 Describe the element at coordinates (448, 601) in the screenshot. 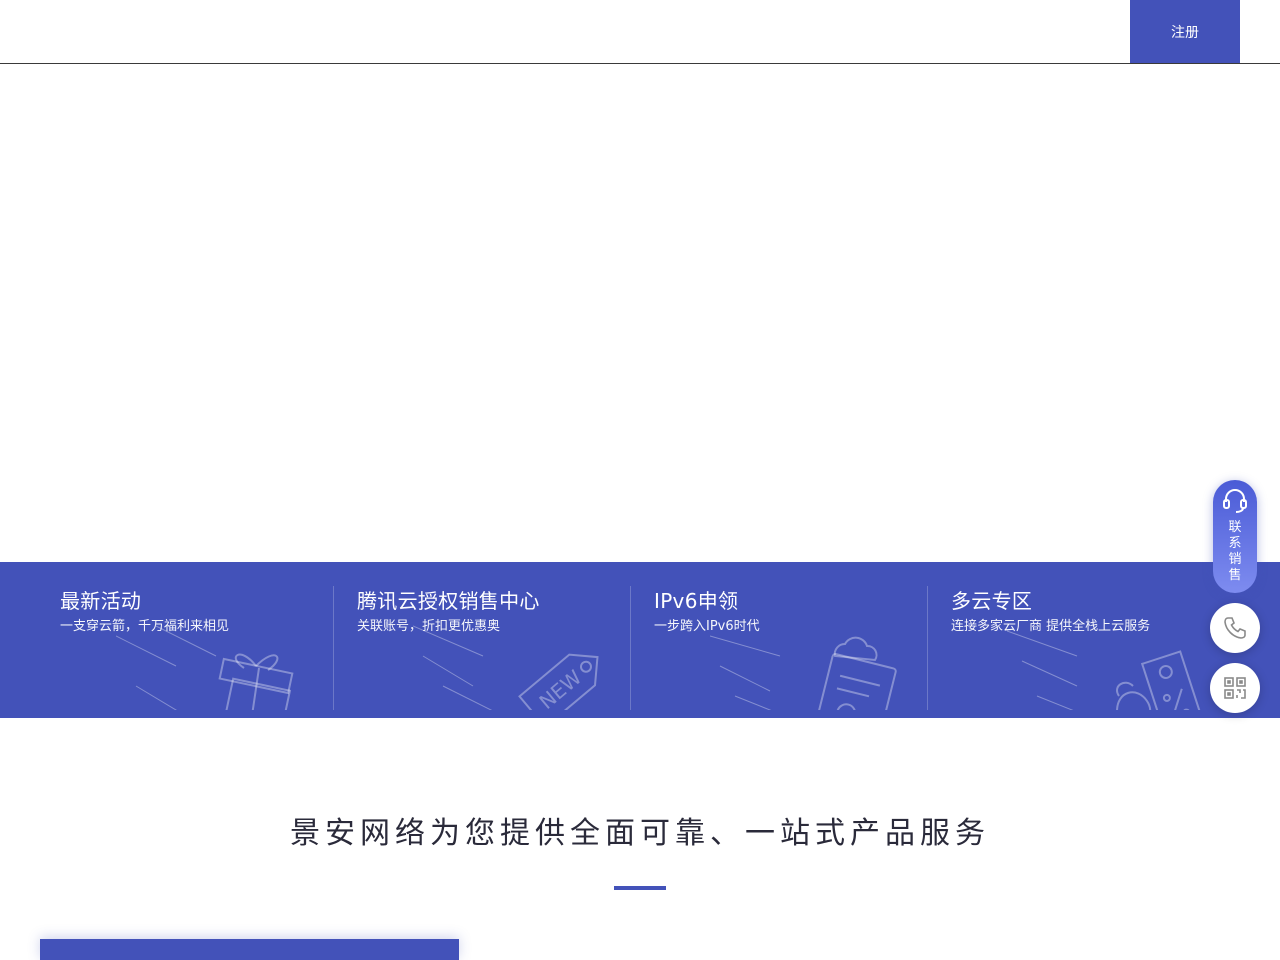

I see `feature-title: 腾讯云授权销售中心` at that location.